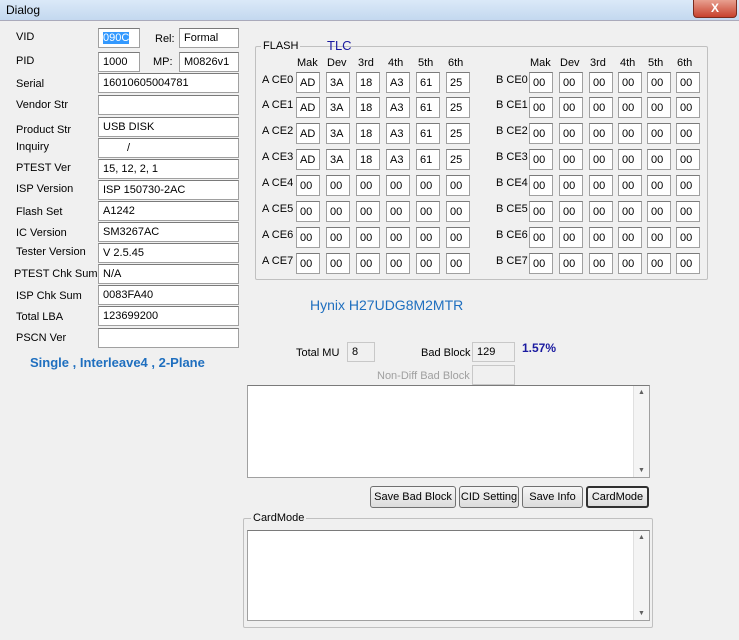  I want to click on vendor-str-field, so click(168, 105).